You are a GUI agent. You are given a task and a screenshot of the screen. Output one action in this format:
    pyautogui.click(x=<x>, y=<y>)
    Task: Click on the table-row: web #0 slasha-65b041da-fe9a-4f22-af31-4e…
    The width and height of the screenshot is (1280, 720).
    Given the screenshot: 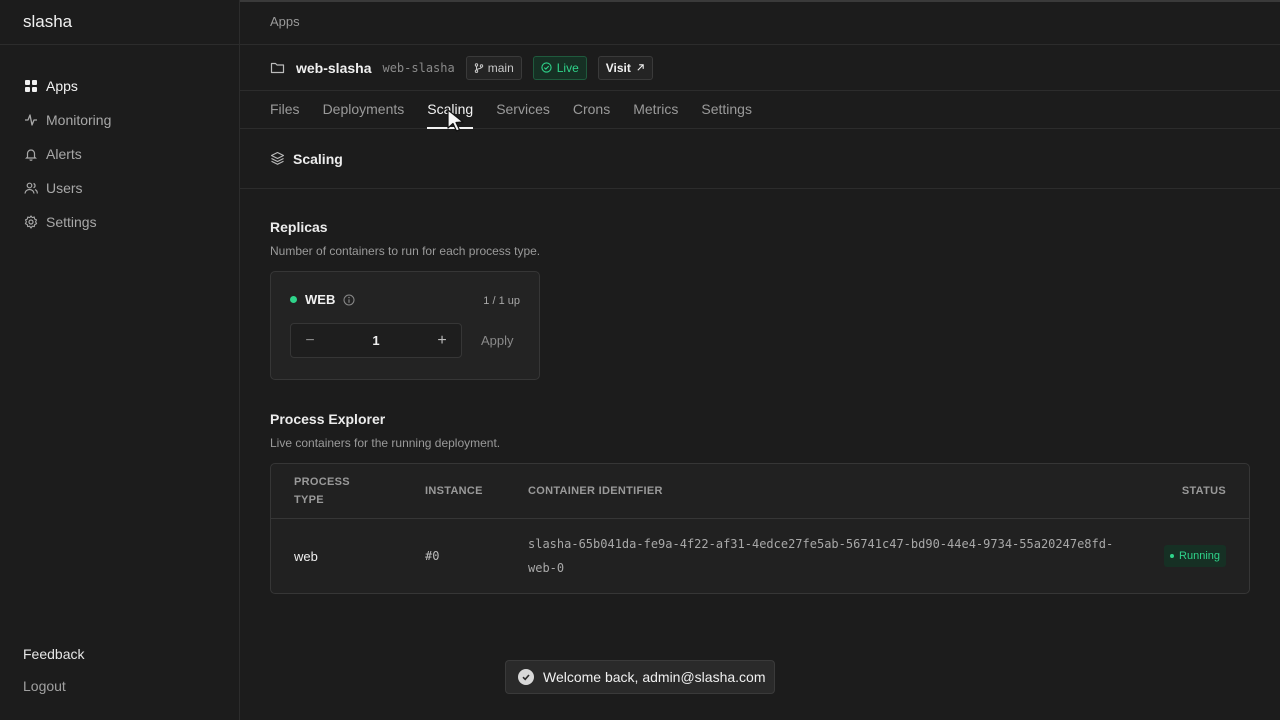 What is the action you would take?
    pyautogui.click(x=760, y=556)
    